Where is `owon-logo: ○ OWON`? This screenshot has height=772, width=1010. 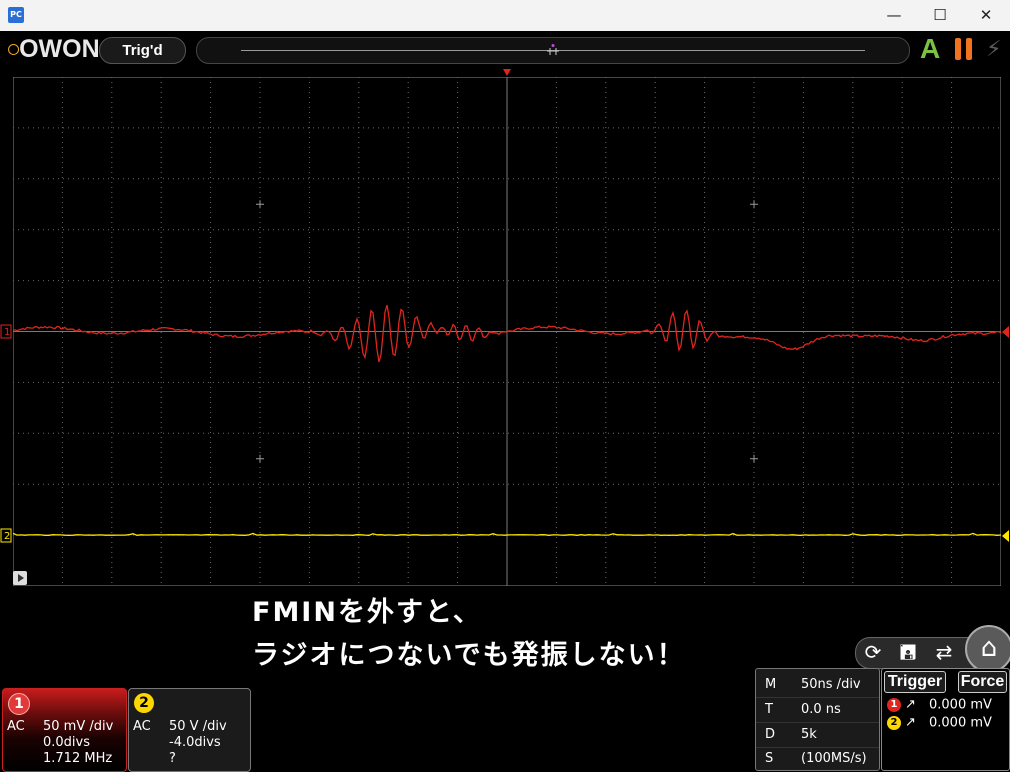 owon-logo: ○ OWON is located at coordinates (53, 48).